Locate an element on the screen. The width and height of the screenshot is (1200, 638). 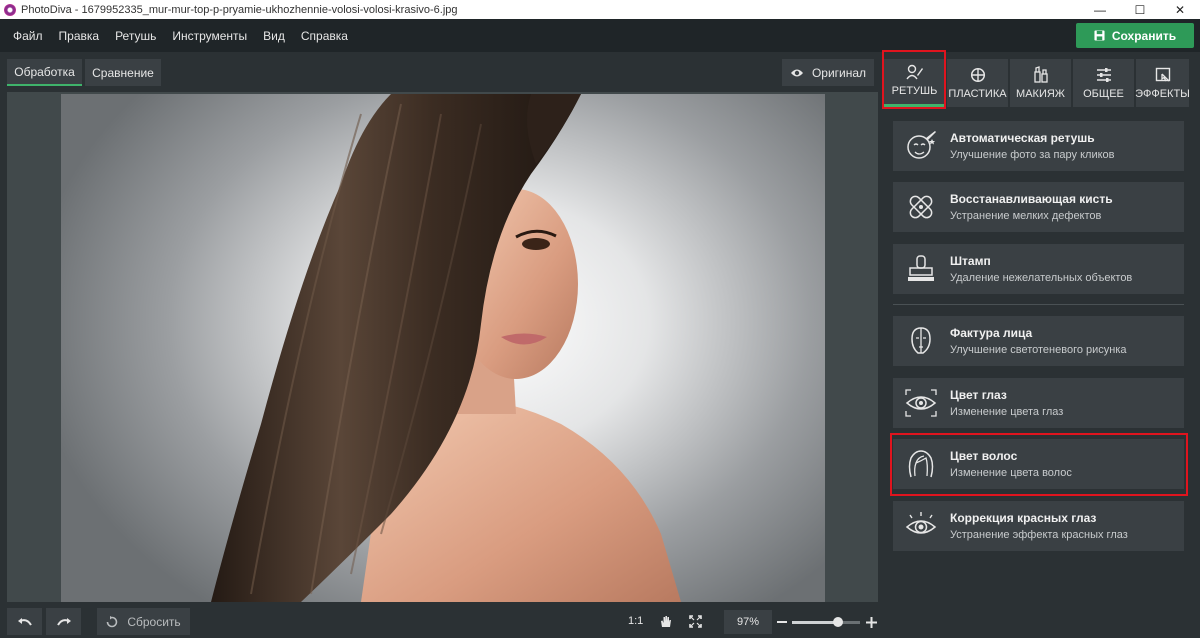
effects-icon is located at coordinates (1162, 74).